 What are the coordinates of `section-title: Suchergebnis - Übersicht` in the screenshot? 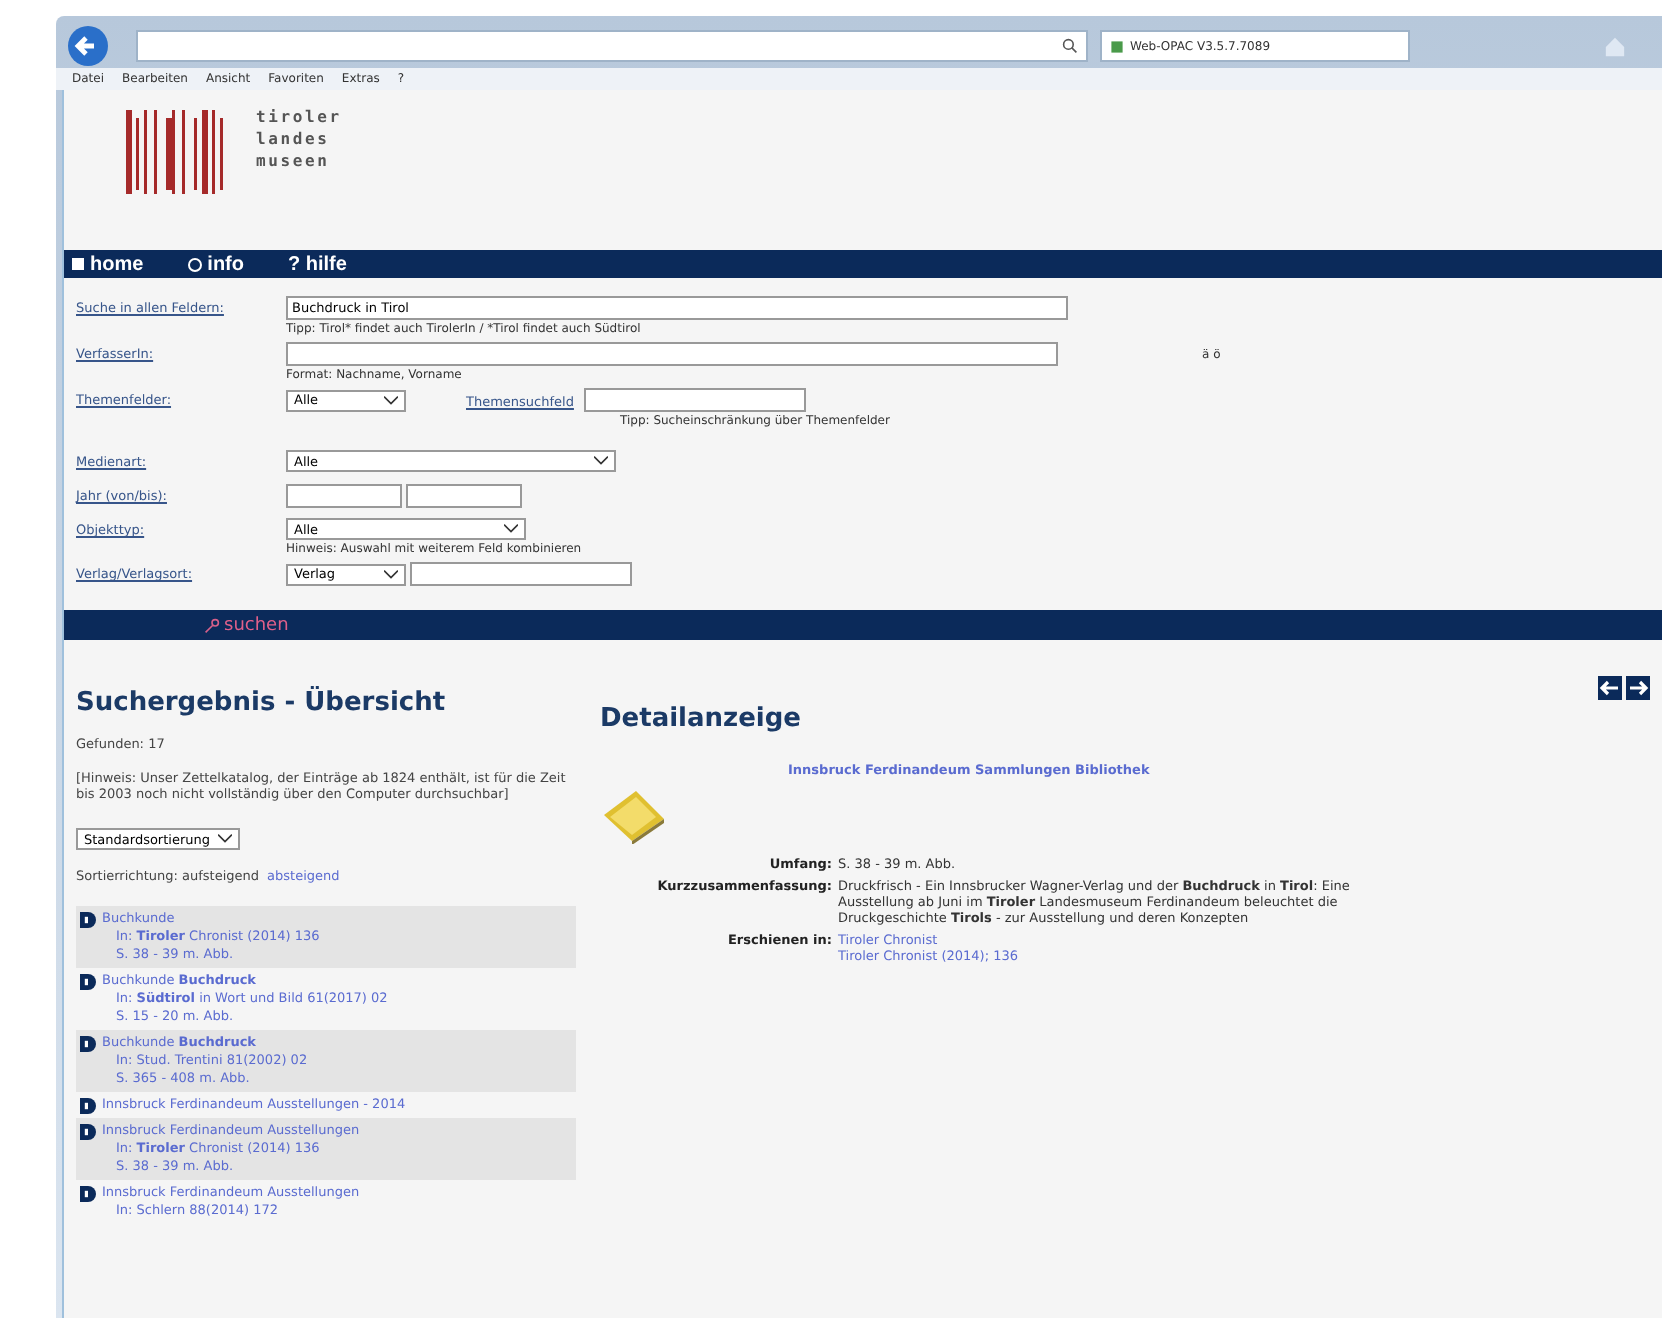 It's located at (262, 703).